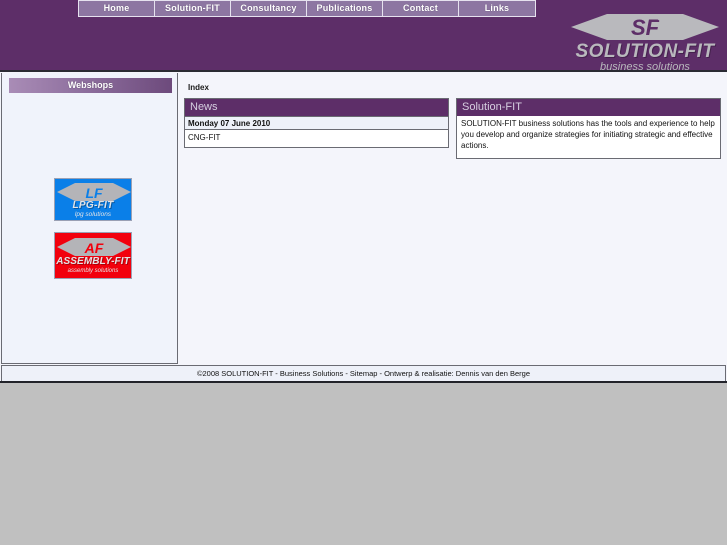 The image size is (727, 545). I want to click on nav-item-links: Links, so click(497, 8).